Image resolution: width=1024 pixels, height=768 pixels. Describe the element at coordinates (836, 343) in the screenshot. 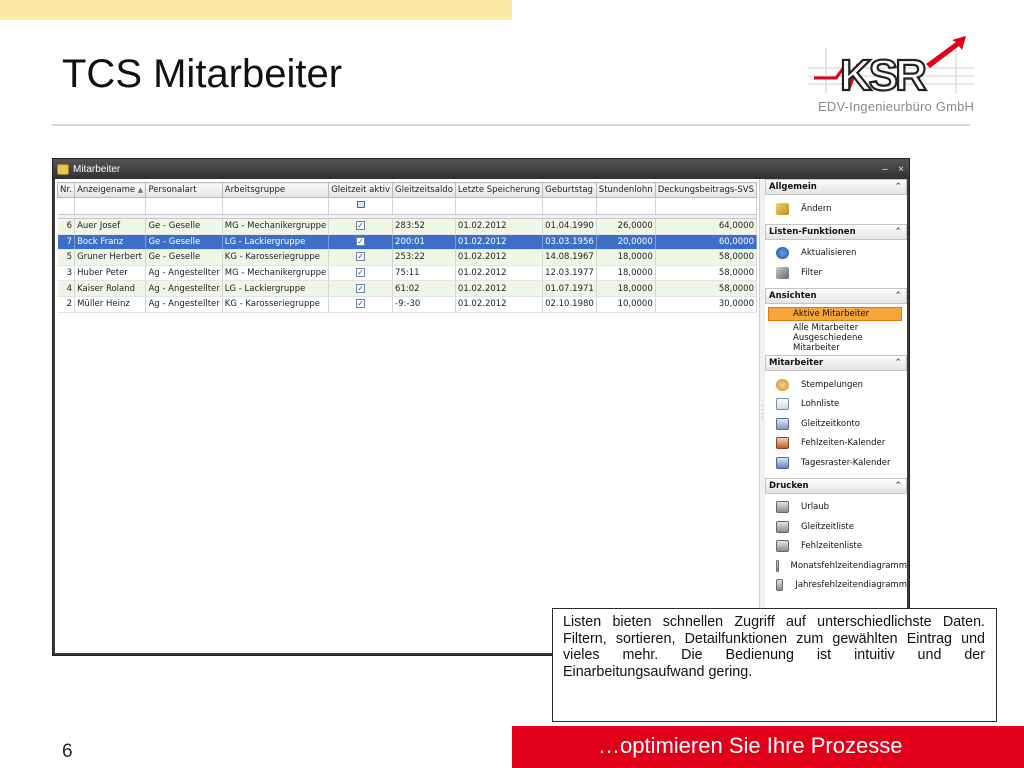

I see `view-ausgeschiedene-mitarbeiter: Ausgeschiedene Mitarbeiter` at that location.